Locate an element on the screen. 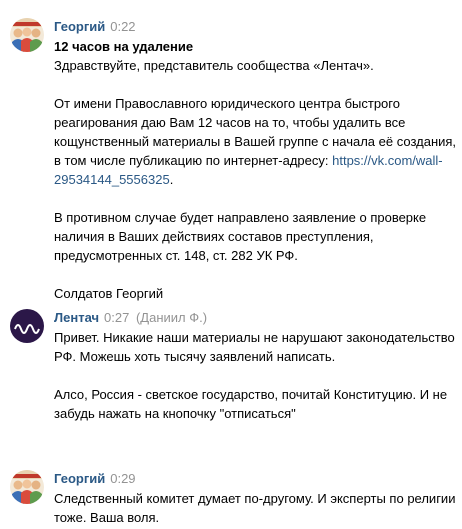 Image resolution: width=462 pixels, height=529 pixels. author-name: Лентач is located at coordinates (76, 317).